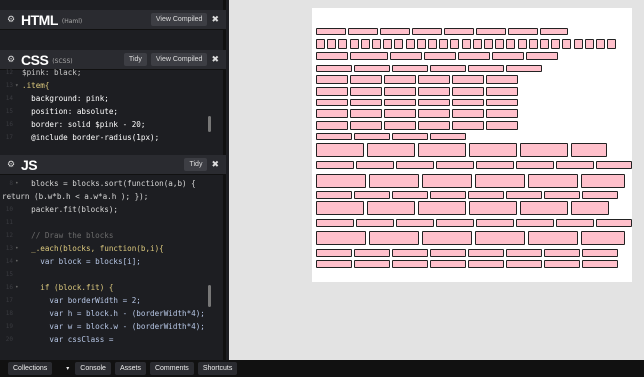 Image resolution: width=644 pixels, height=377 pixels. What do you see at coordinates (215, 20) in the screenshot?
I see `html-close-icon: ✖` at bounding box center [215, 20].